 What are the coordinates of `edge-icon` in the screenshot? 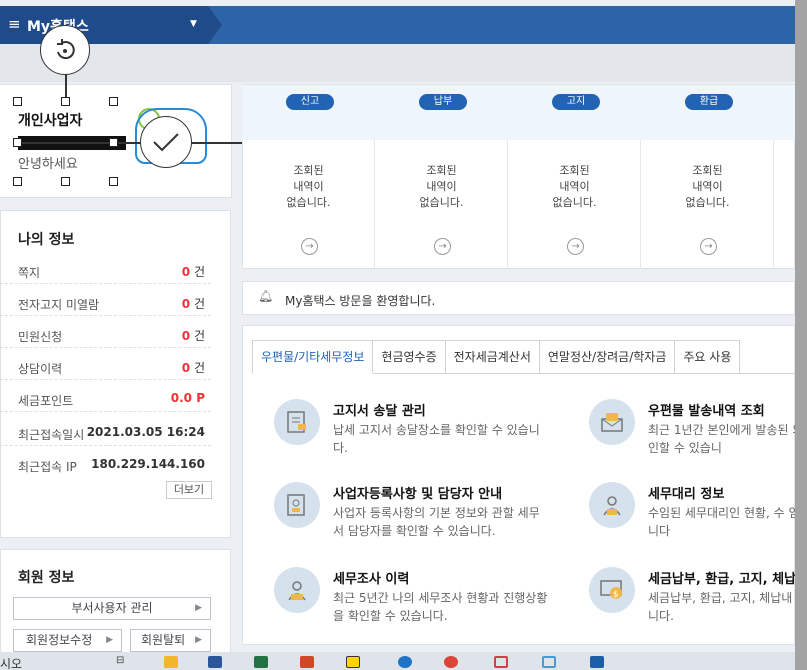 It's located at (405, 662).